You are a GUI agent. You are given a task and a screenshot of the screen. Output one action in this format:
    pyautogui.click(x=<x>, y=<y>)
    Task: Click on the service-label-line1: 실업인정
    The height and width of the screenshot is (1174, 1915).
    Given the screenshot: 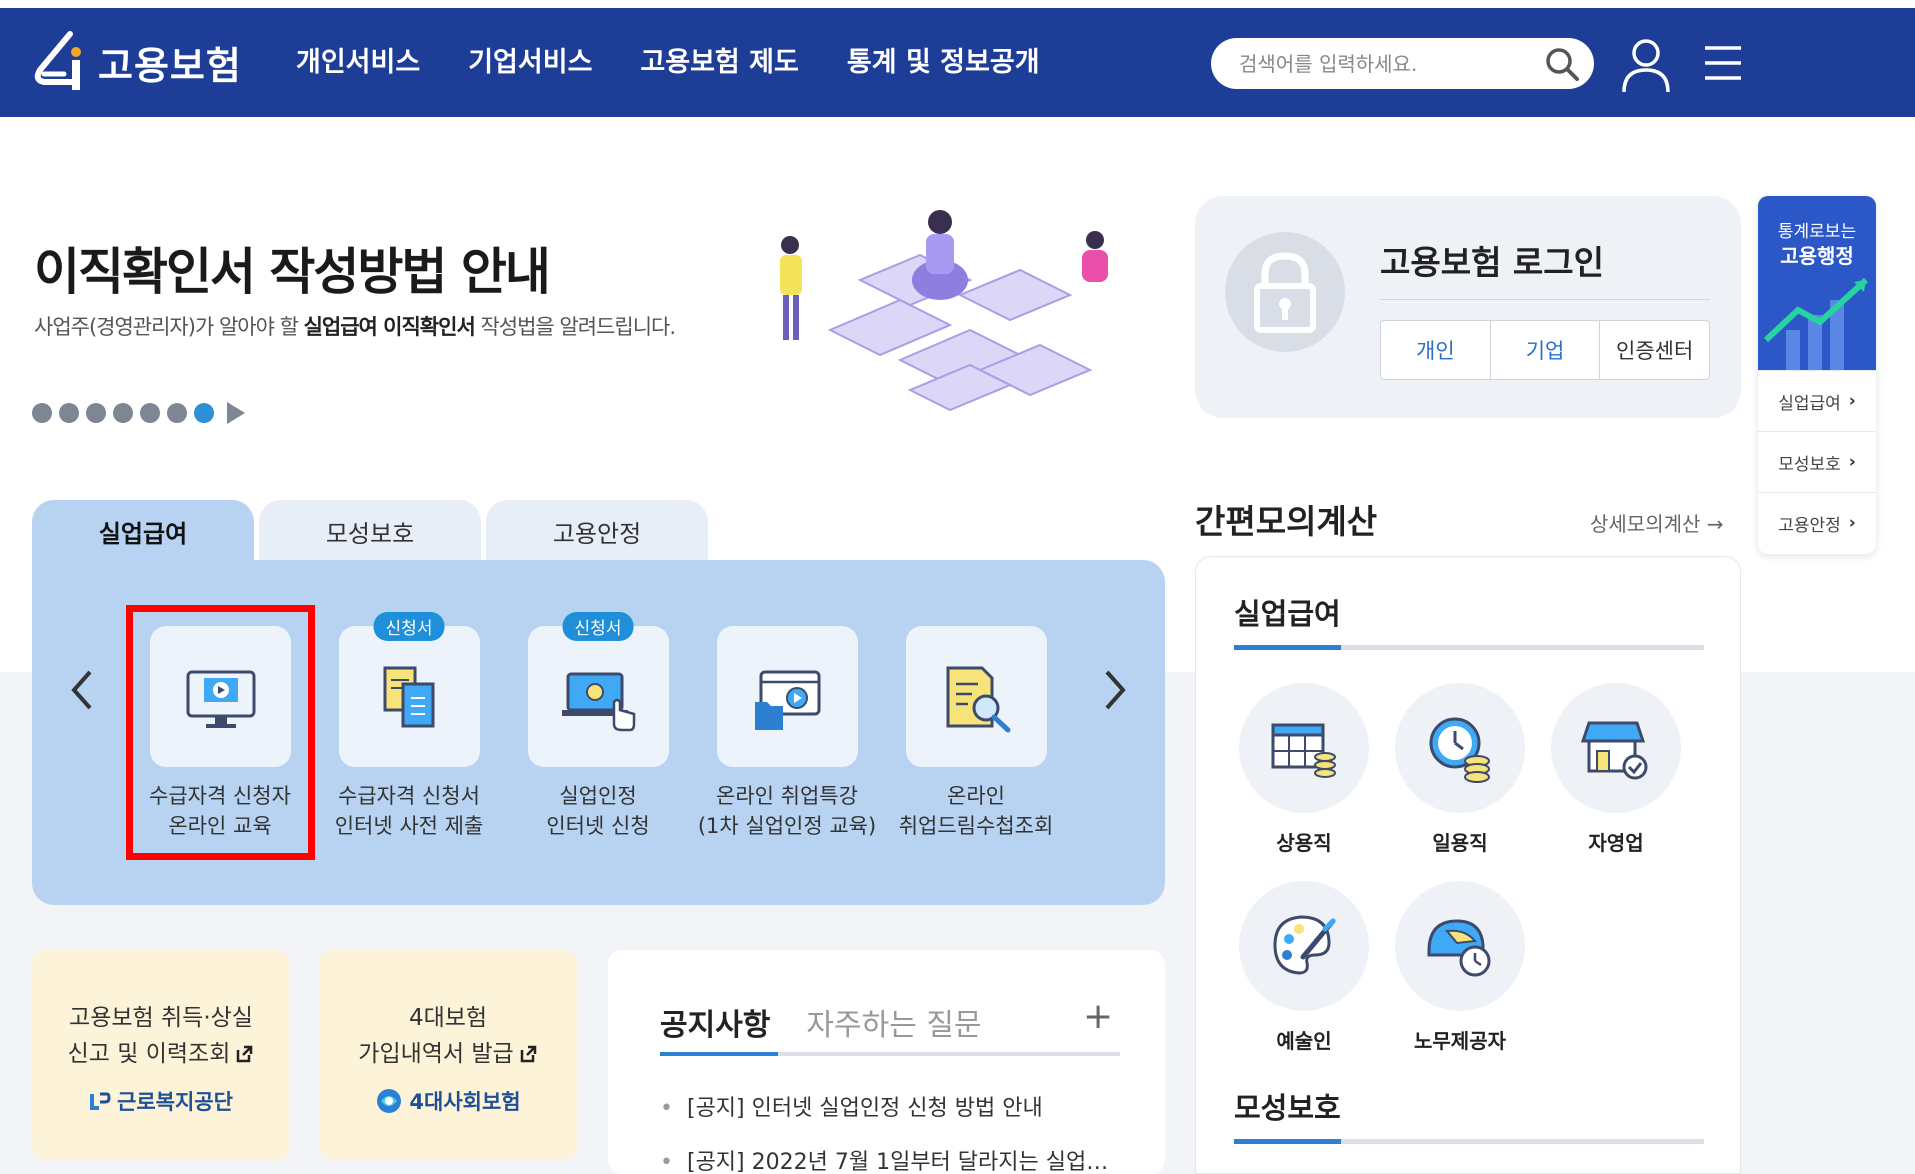 What is the action you would take?
    pyautogui.click(x=598, y=796)
    